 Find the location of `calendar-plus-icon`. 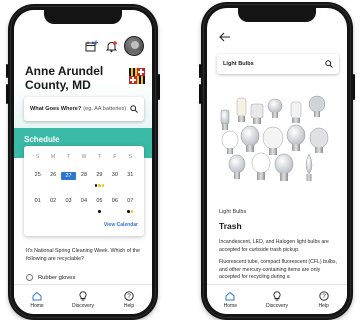

calendar-plus-icon is located at coordinates (91, 46).